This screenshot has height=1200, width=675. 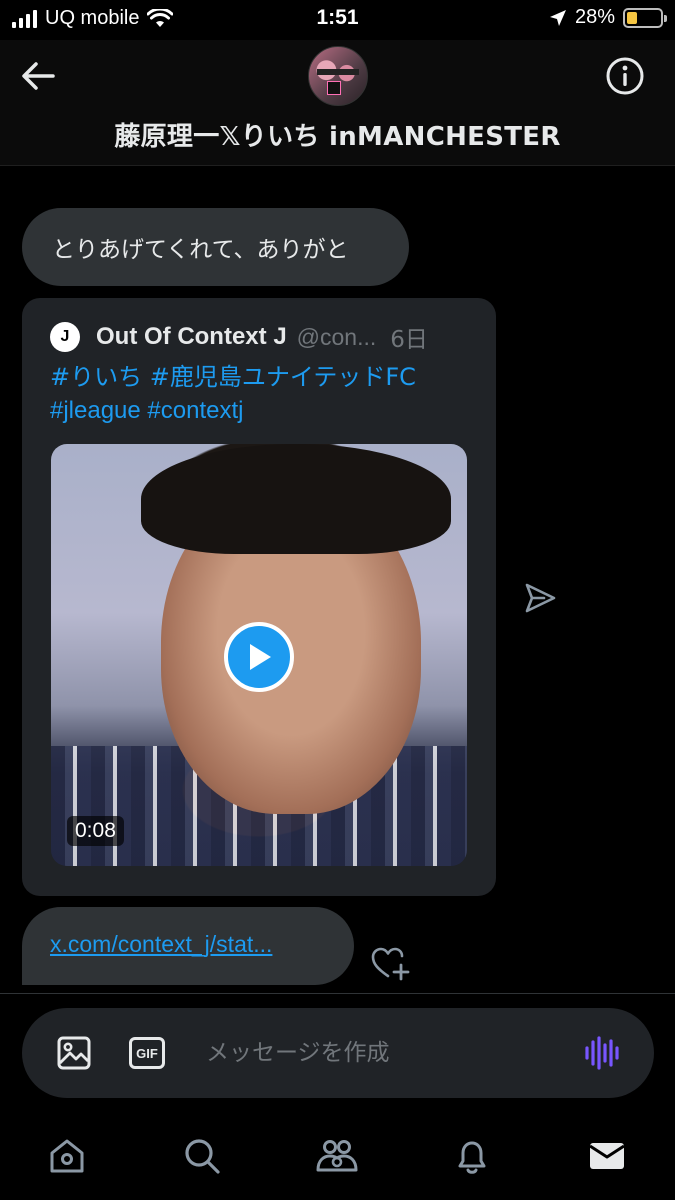 I want to click on bottom-navigation, so click(x=337, y=1156).